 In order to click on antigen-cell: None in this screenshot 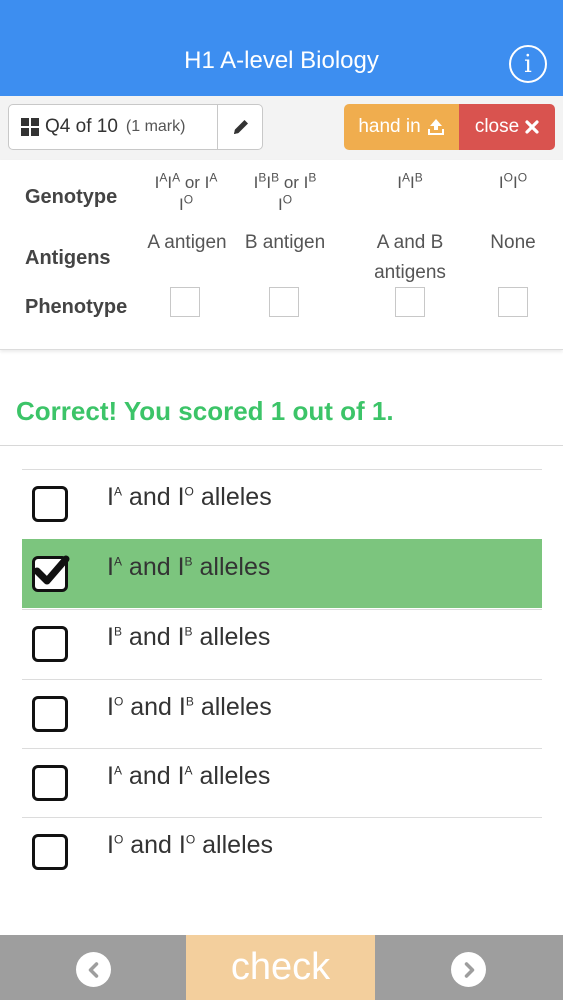, I will do `click(513, 242)`.